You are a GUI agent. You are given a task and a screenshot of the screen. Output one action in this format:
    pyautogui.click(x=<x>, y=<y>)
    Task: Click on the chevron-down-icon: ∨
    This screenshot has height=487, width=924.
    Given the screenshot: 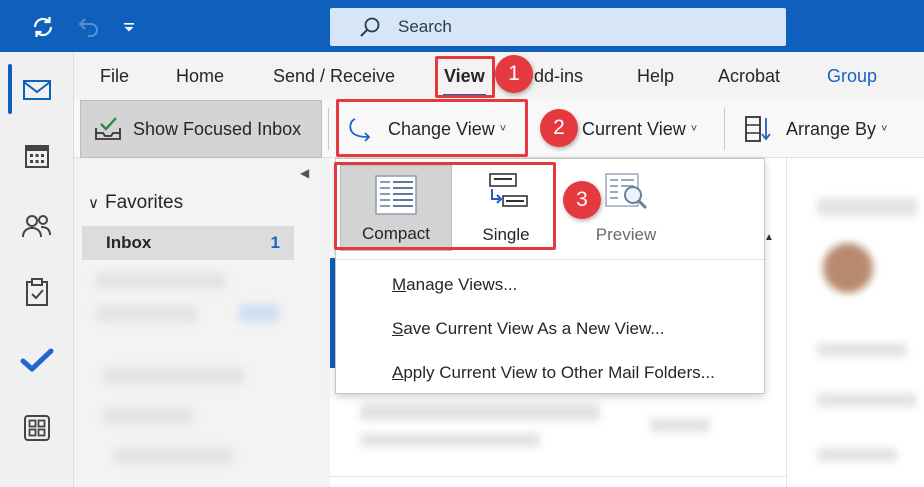 What is the action you would take?
    pyautogui.click(x=93, y=203)
    